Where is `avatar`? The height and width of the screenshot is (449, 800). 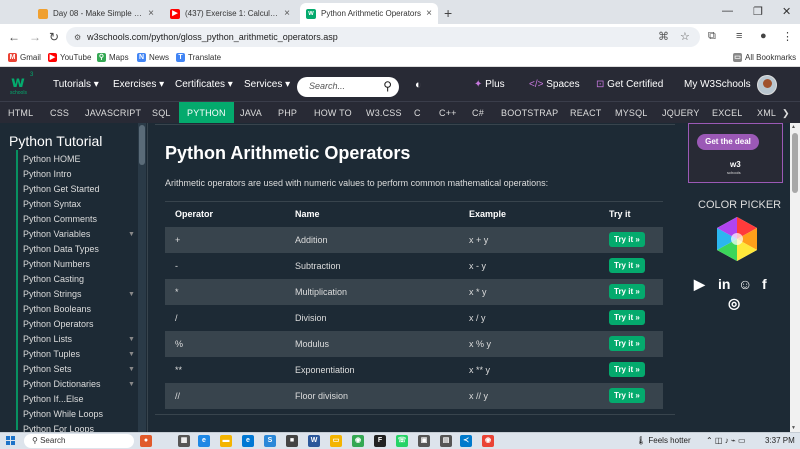
avatar is located at coordinates (767, 85).